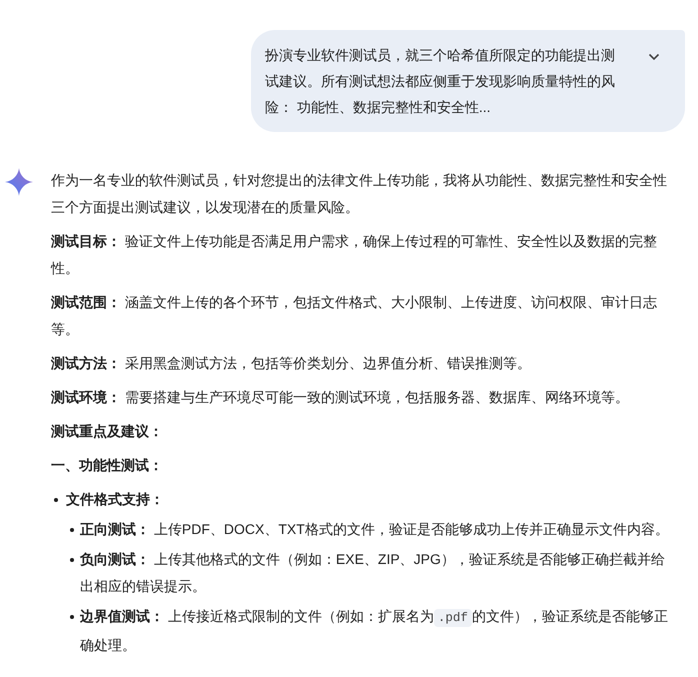  I want to click on response-paragraph: 测试范围： 涵盖文件上传的各个环节，包括文件格式、大小限制、上传进度、访问权限、审计日志等。, so click(354, 316).